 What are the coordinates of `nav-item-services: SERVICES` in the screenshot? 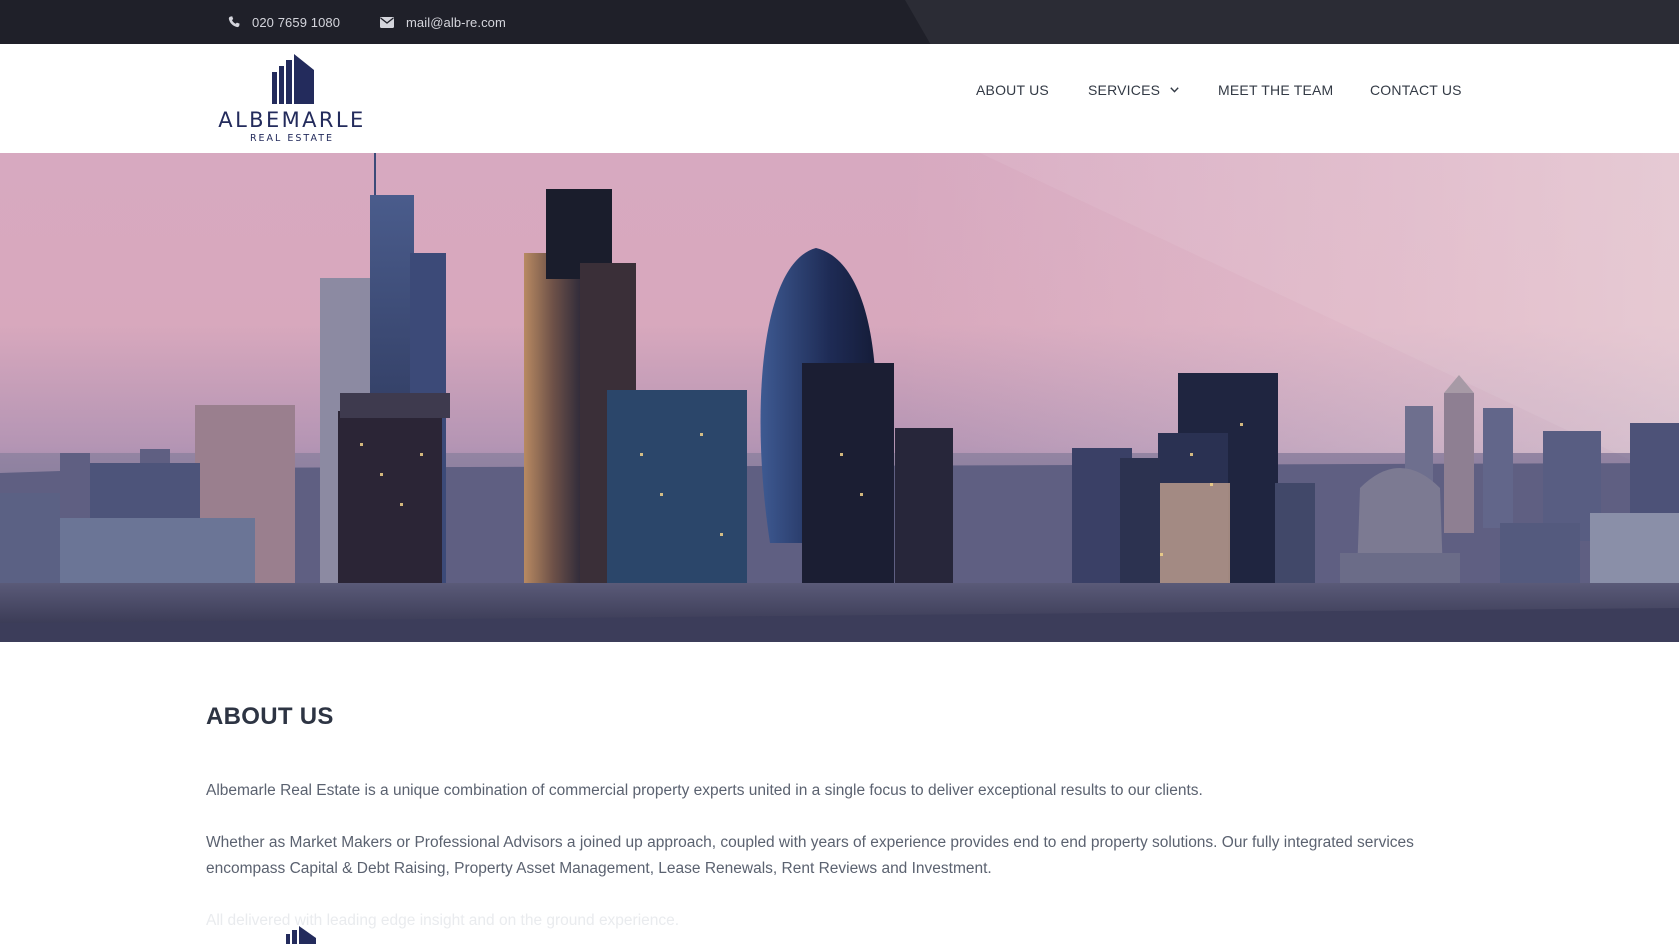 It's located at (1133, 90).